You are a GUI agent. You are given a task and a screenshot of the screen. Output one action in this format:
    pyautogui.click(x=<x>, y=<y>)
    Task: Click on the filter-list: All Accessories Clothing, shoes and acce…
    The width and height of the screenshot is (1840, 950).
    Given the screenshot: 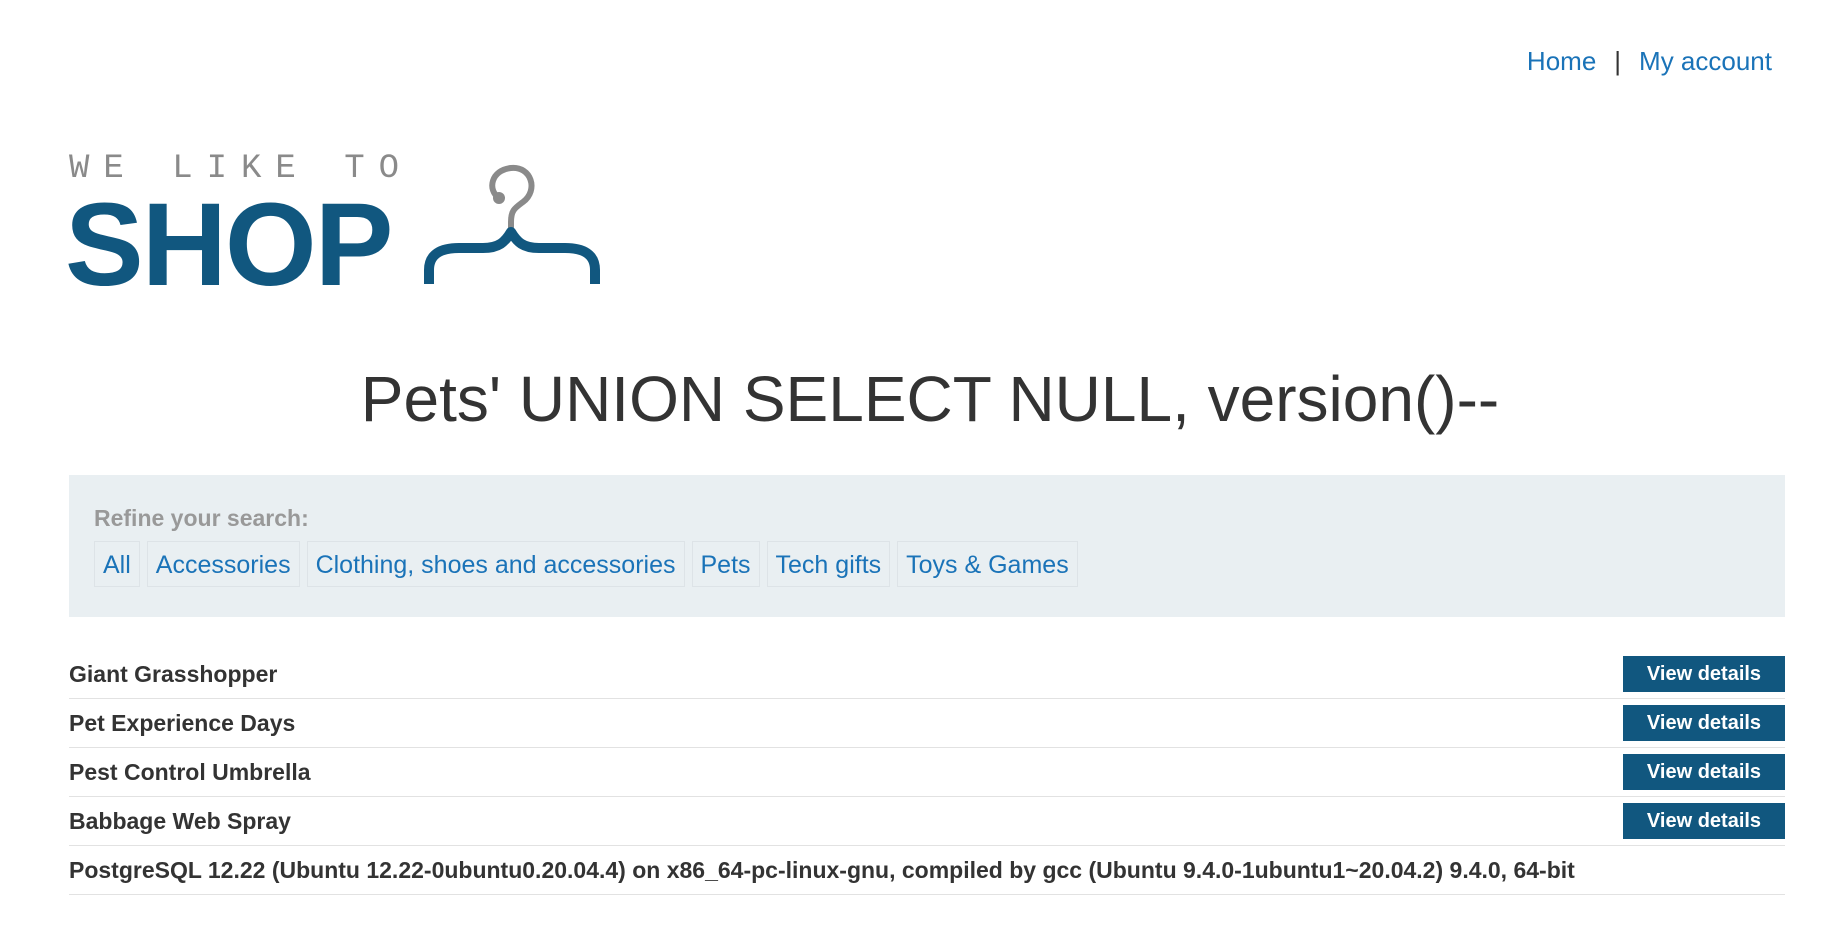 What is the action you would take?
    pyautogui.click(x=586, y=564)
    